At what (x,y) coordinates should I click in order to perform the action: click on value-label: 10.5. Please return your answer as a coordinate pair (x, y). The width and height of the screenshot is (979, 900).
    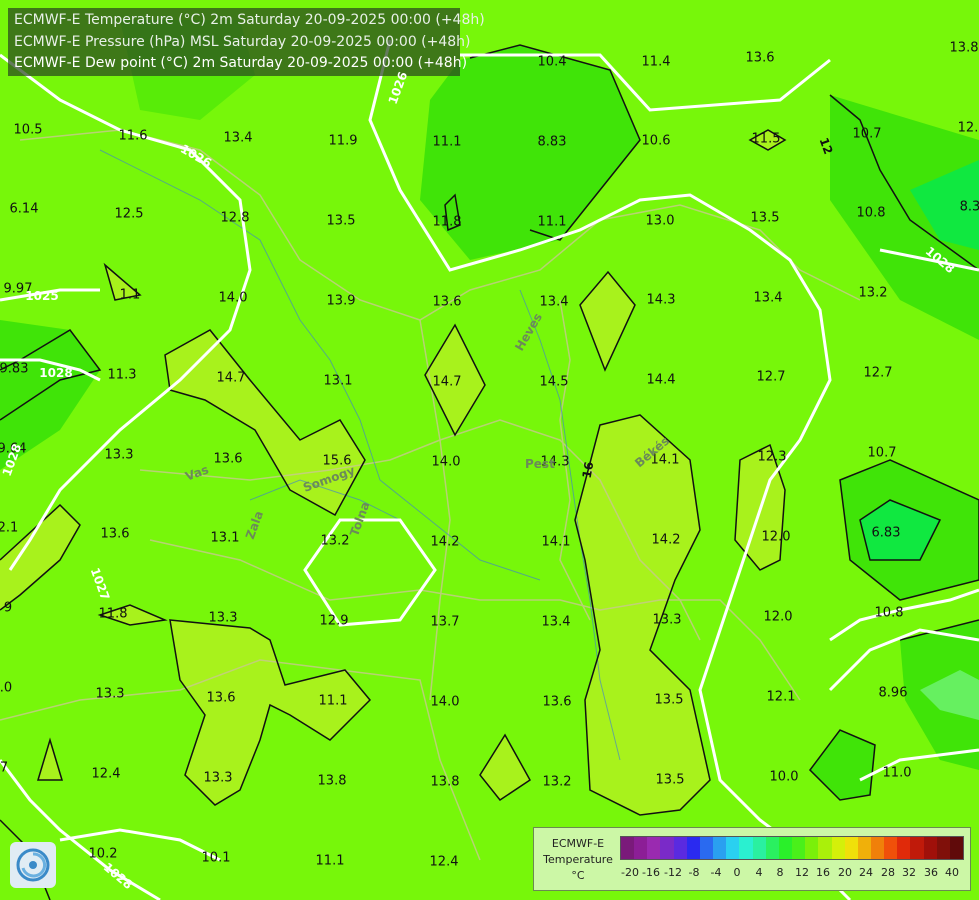
    Looking at the image, I should click on (28, 130).